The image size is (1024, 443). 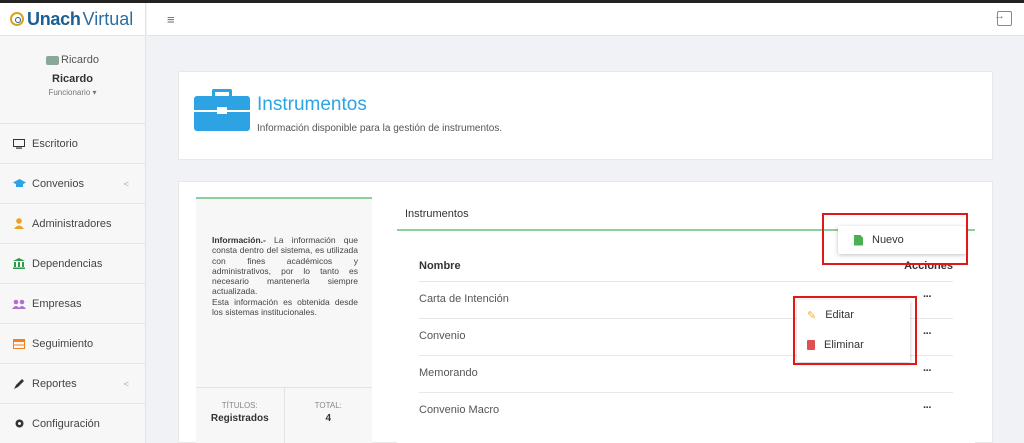 What do you see at coordinates (895, 239) in the screenshot?
I see `highlight-box-new` at bounding box center [895, 239].